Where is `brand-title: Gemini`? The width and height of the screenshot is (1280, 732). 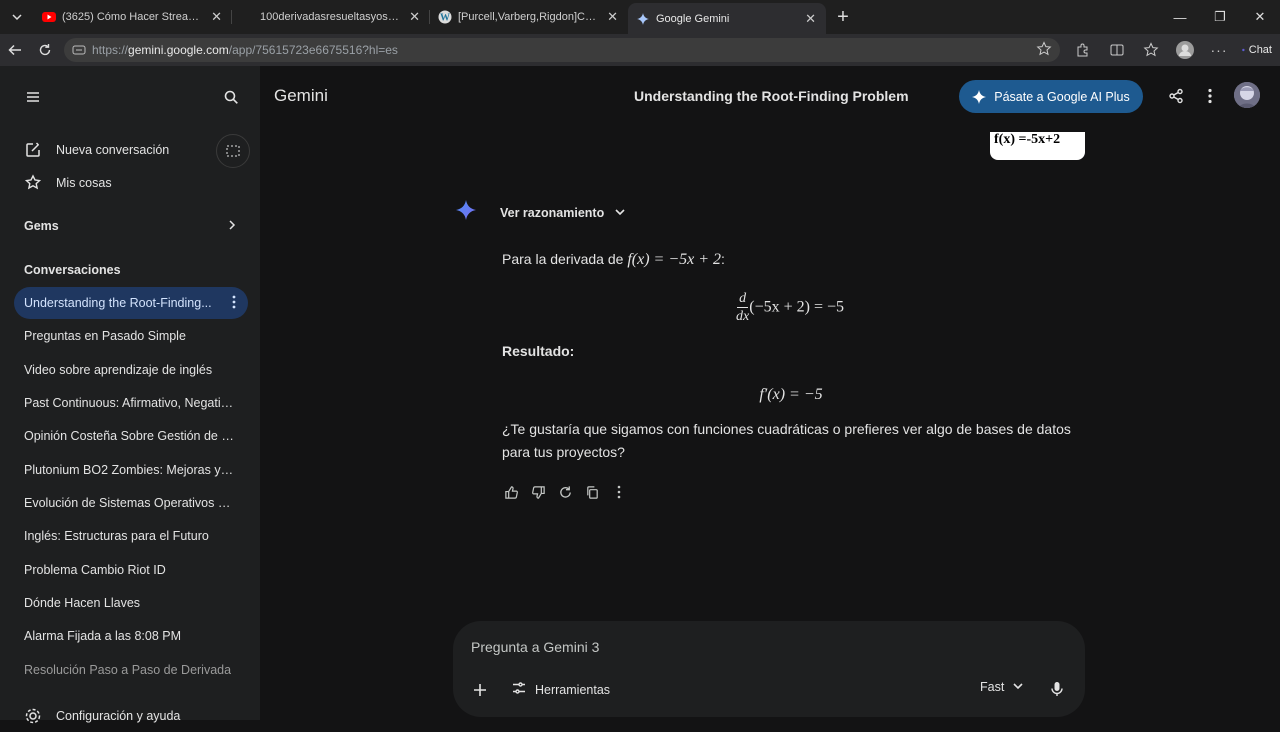
brand-title: Gemini is located at coordinates (301, 96).